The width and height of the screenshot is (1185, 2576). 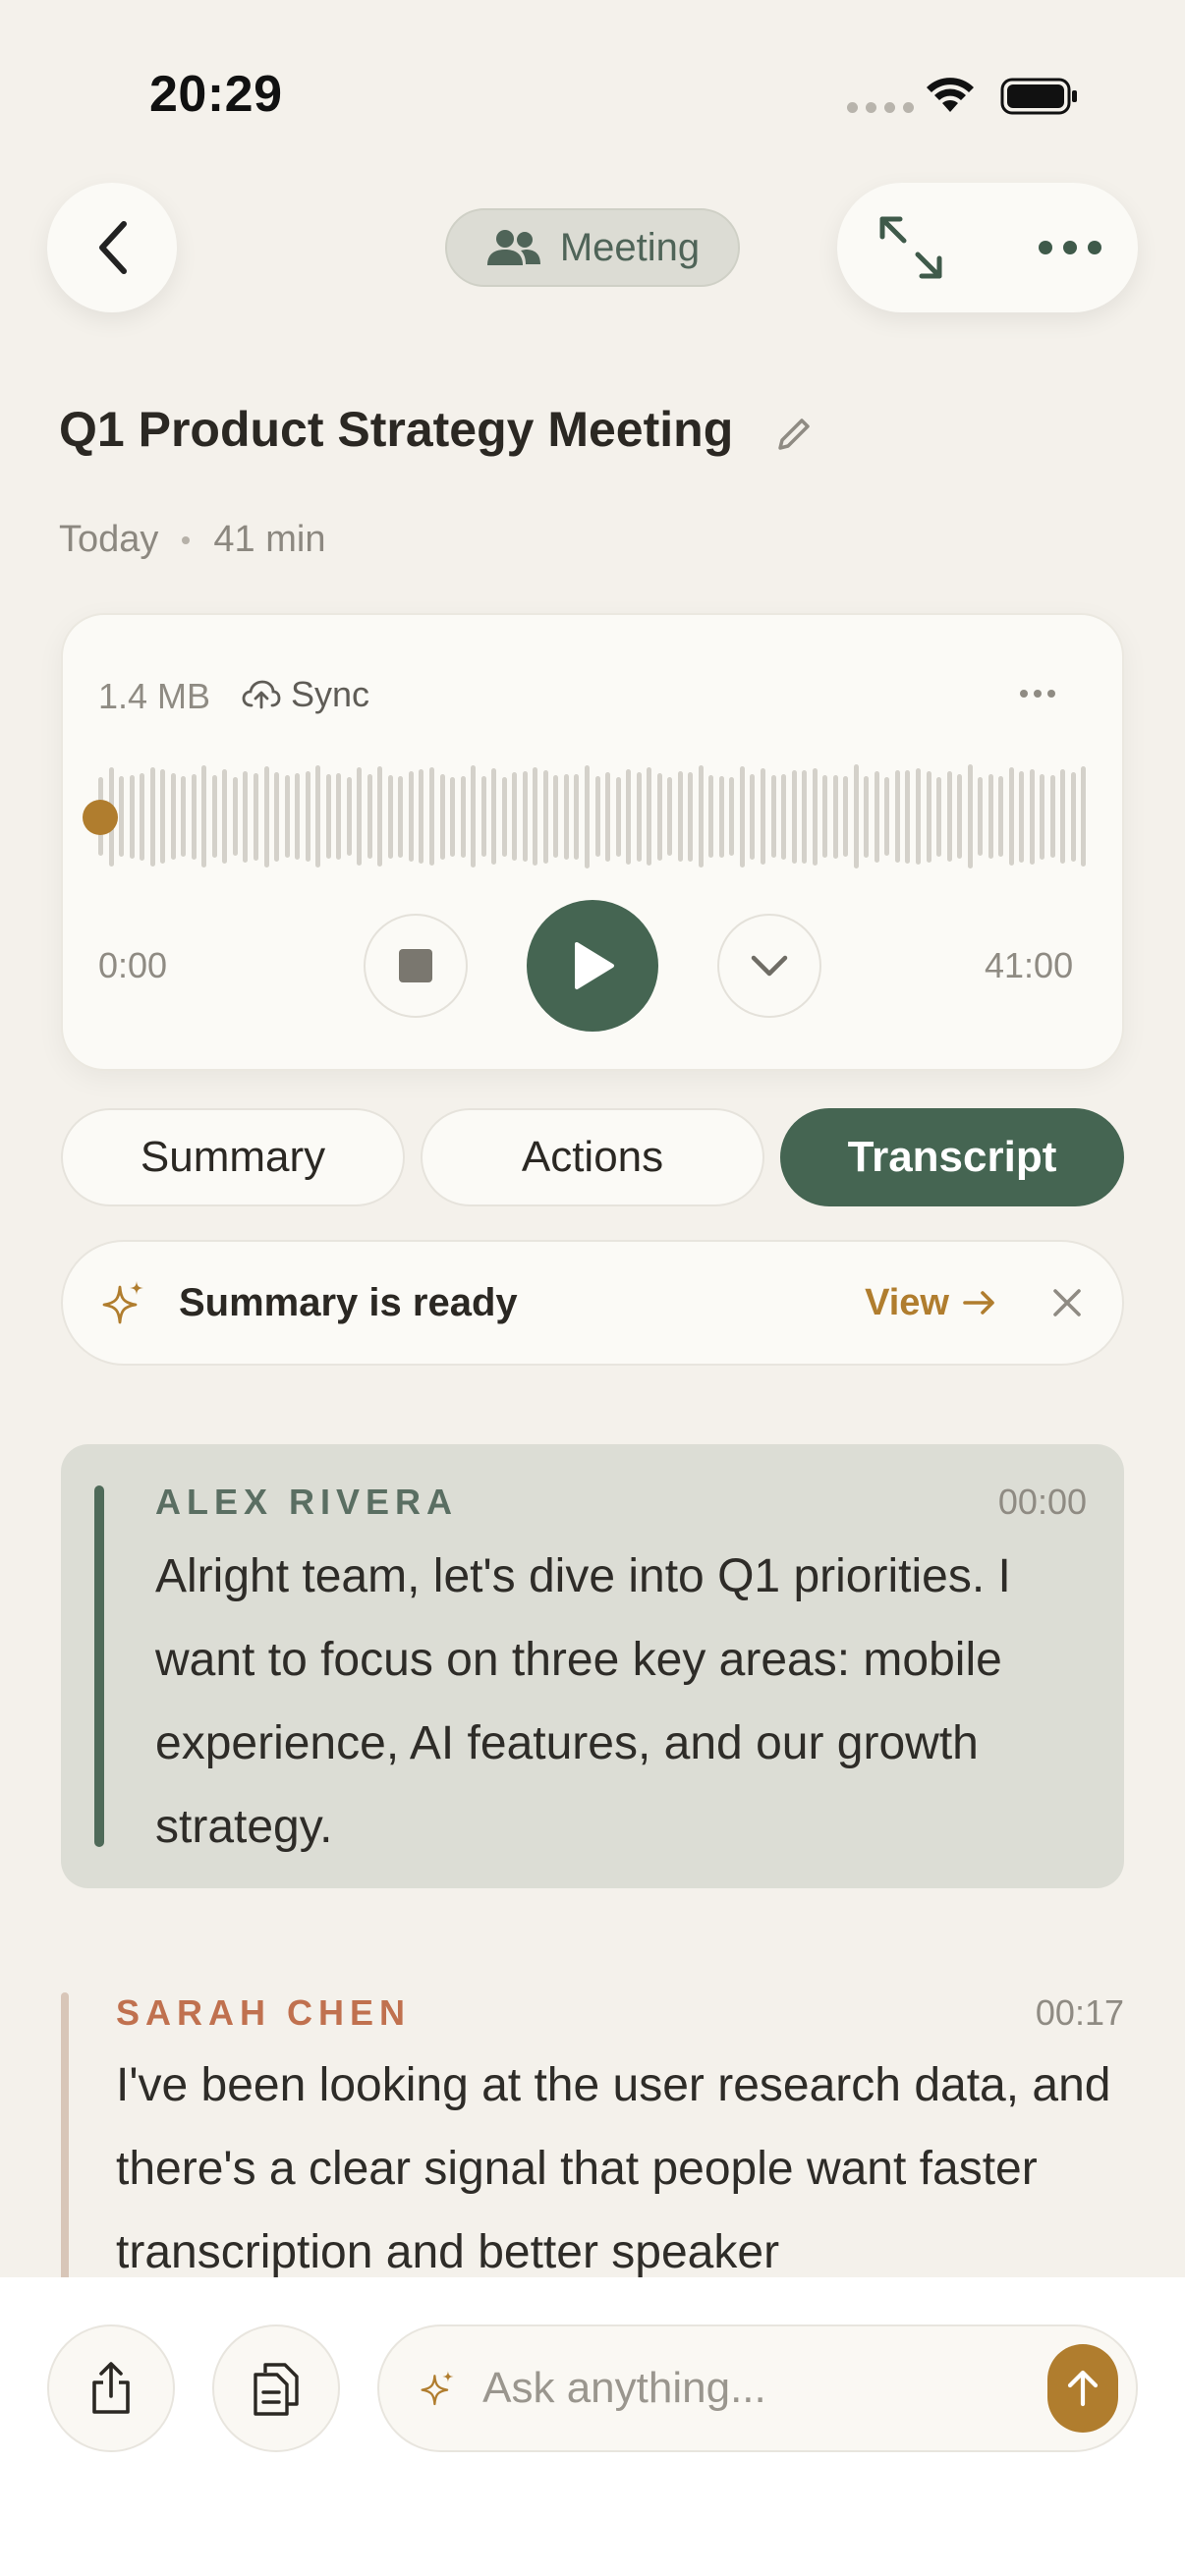 What do you see at coordinates (592, 247) in the screenshot?
I see `meeting-mode-chip: Meeting` at bounding box center [592, 247].